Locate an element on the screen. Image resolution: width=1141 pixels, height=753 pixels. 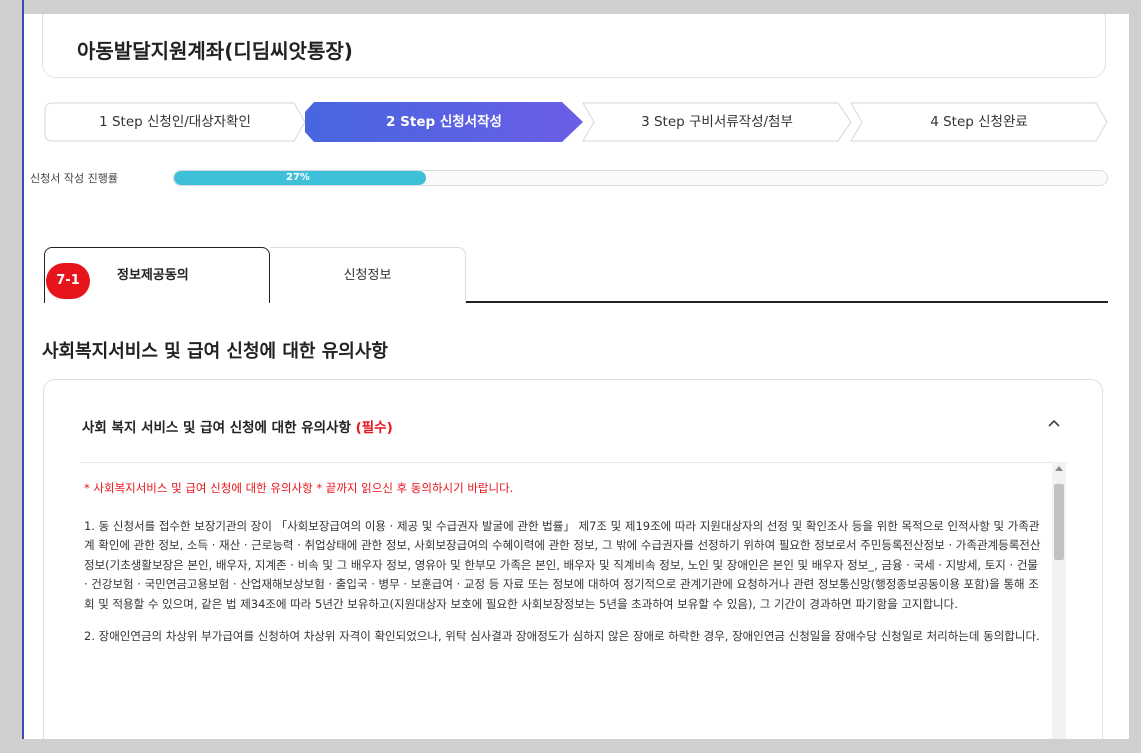
step-3: 3 Step 구비서류작성/첨부 is located at coordinates (717, 122).